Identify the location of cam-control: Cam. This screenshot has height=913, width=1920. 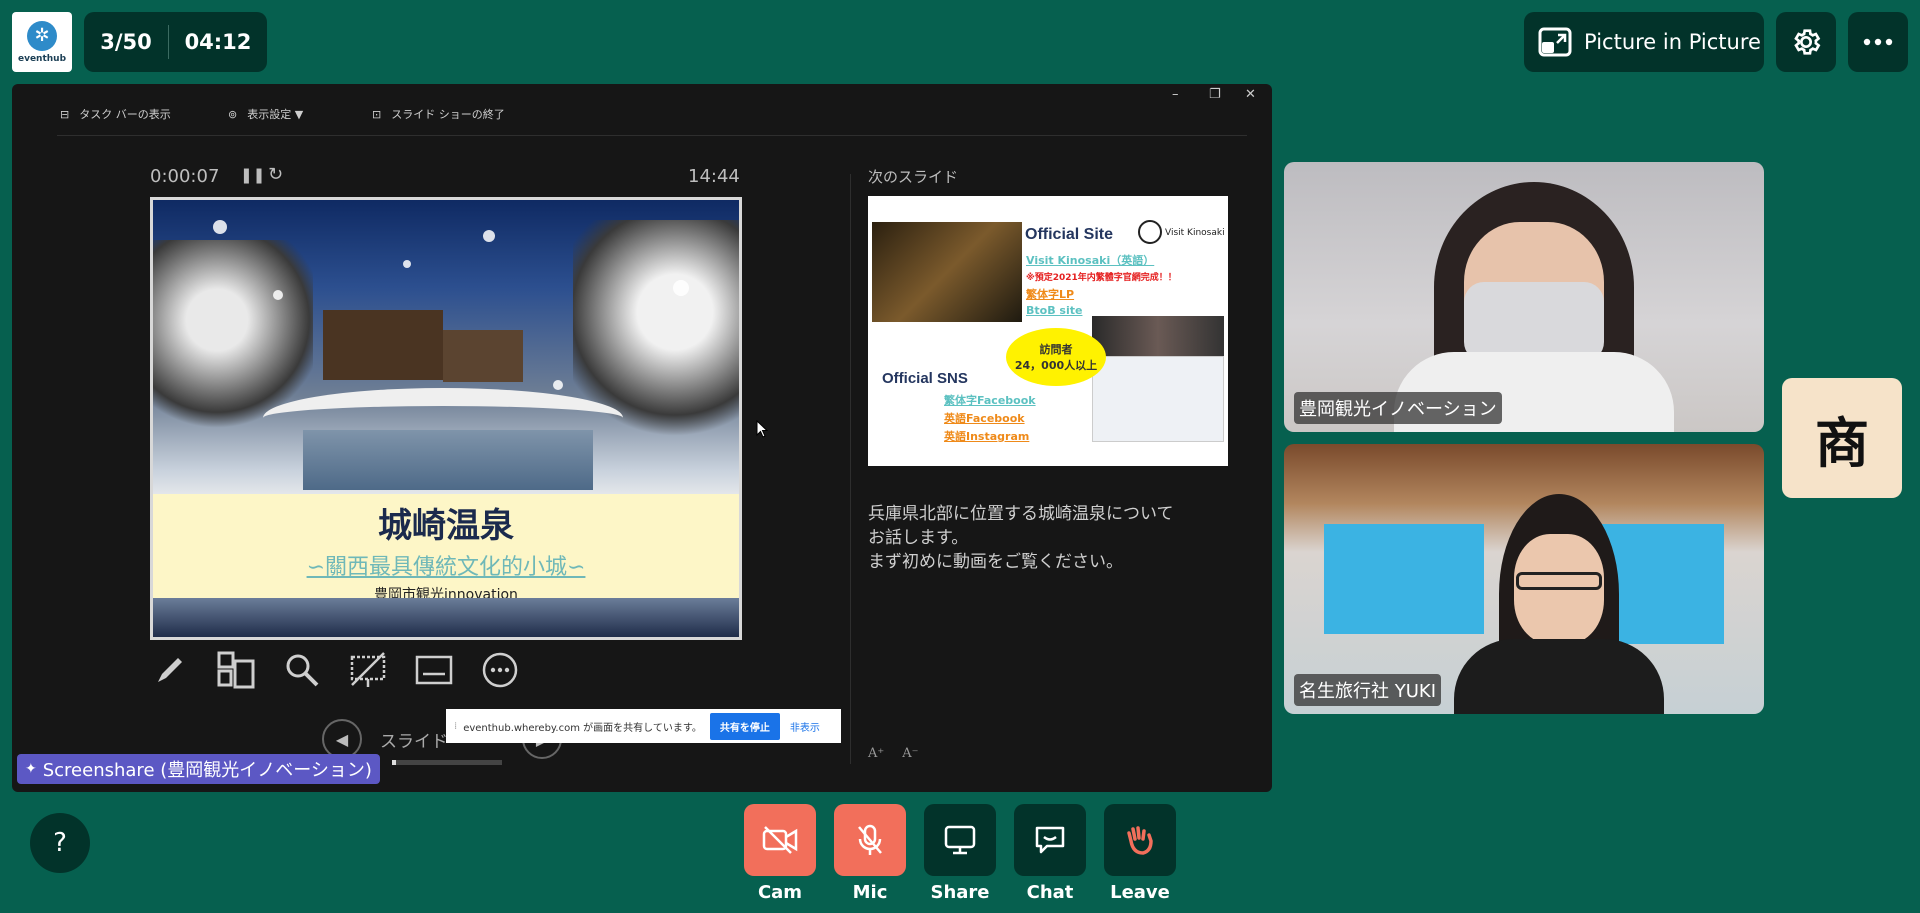
(780, 853).